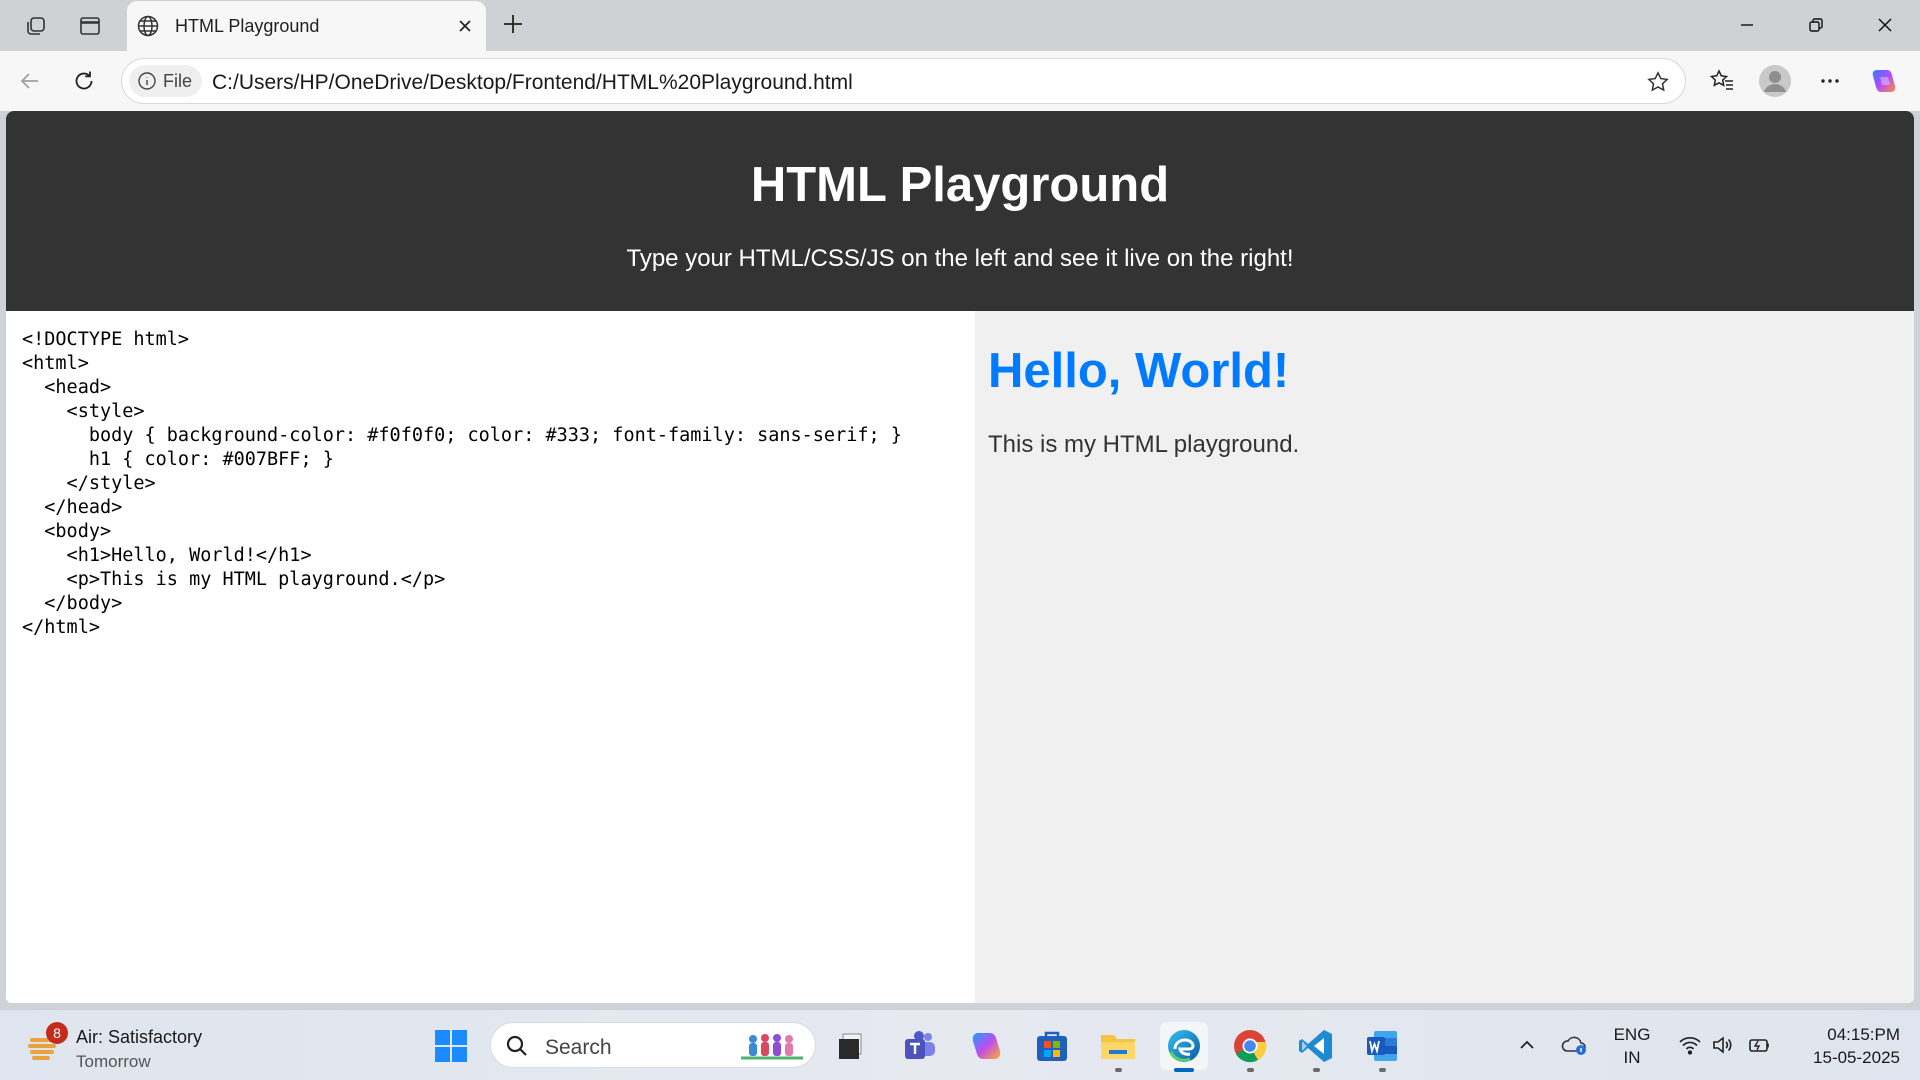 This screenshot has height=1080, width=1920. What do you see at coordinates (1856, 1057) in the screenshot?
I see `clock-date: 15-05-2025` at bounding box center [1856, 1057].